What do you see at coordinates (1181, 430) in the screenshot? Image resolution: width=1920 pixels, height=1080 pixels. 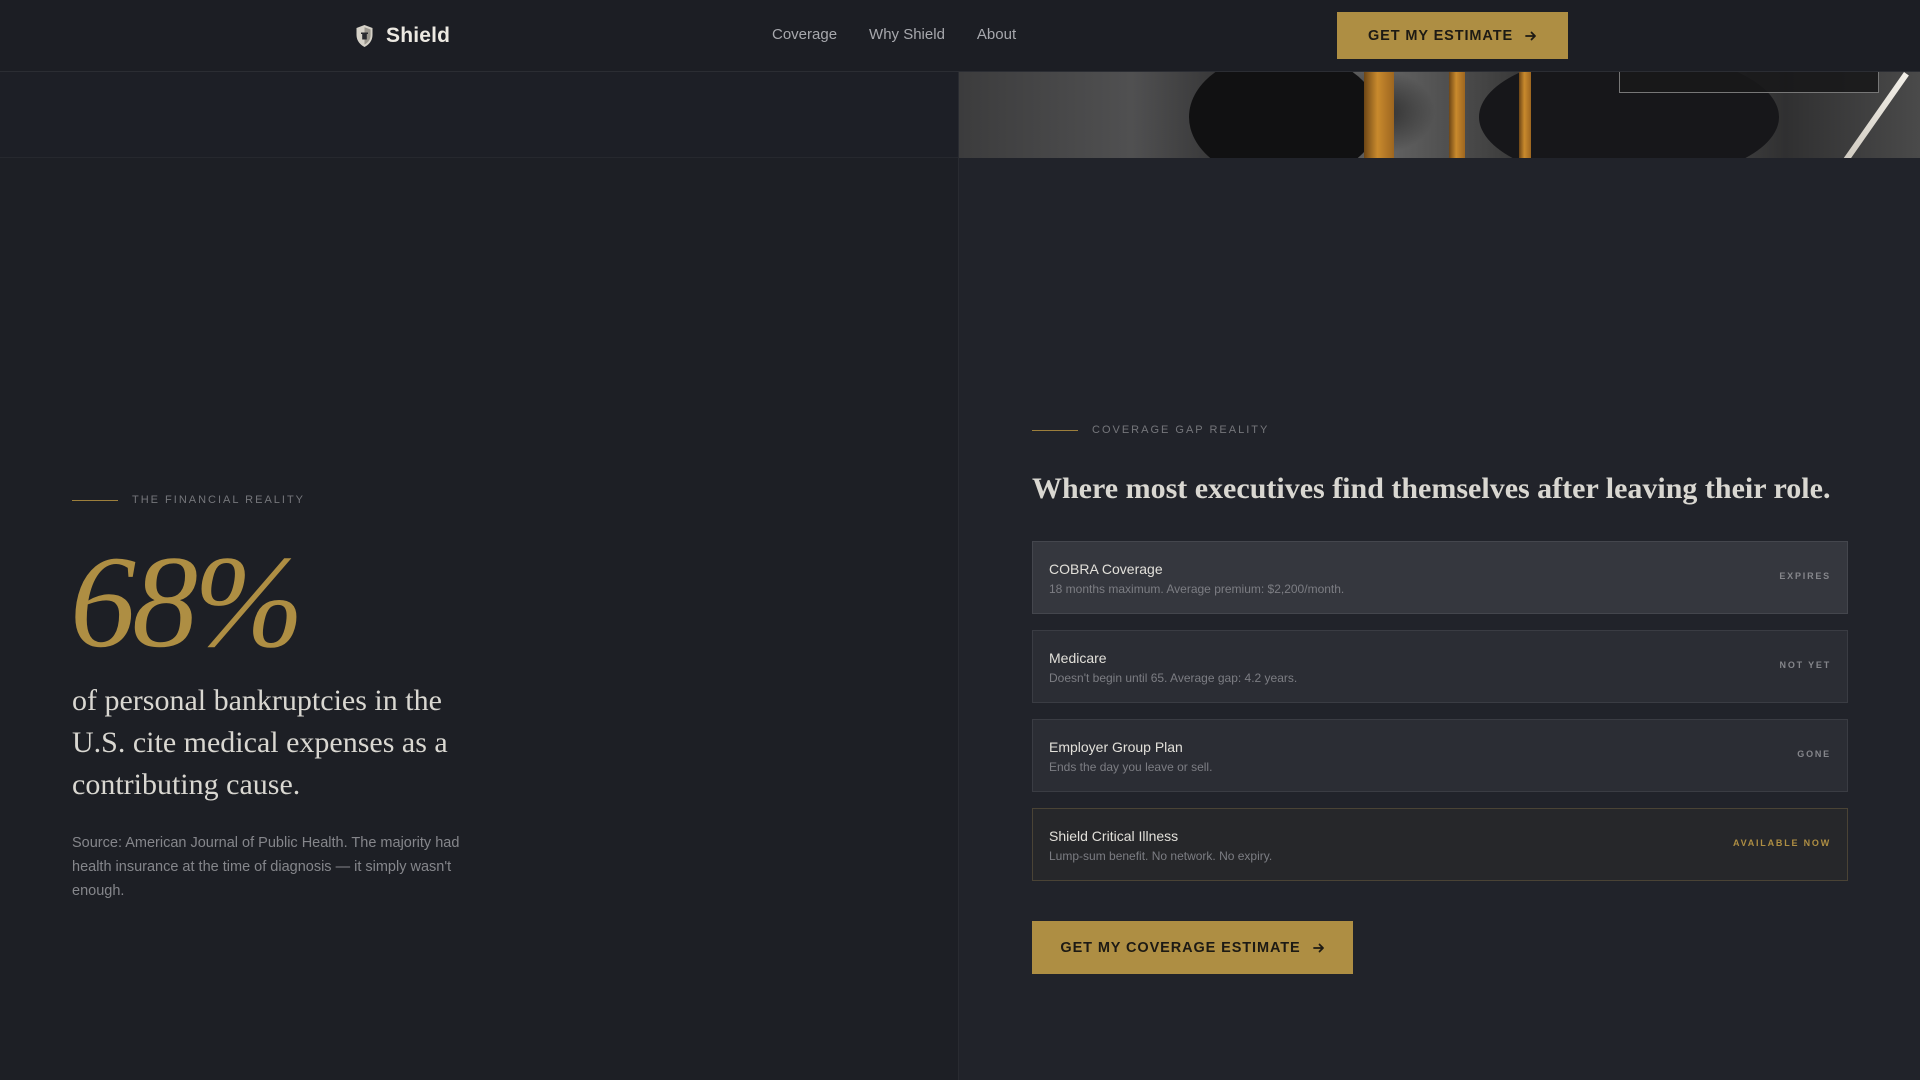 I see `eyebrow-label: COVERAGE GAP REALITY` at bounding box center [1181, 430].